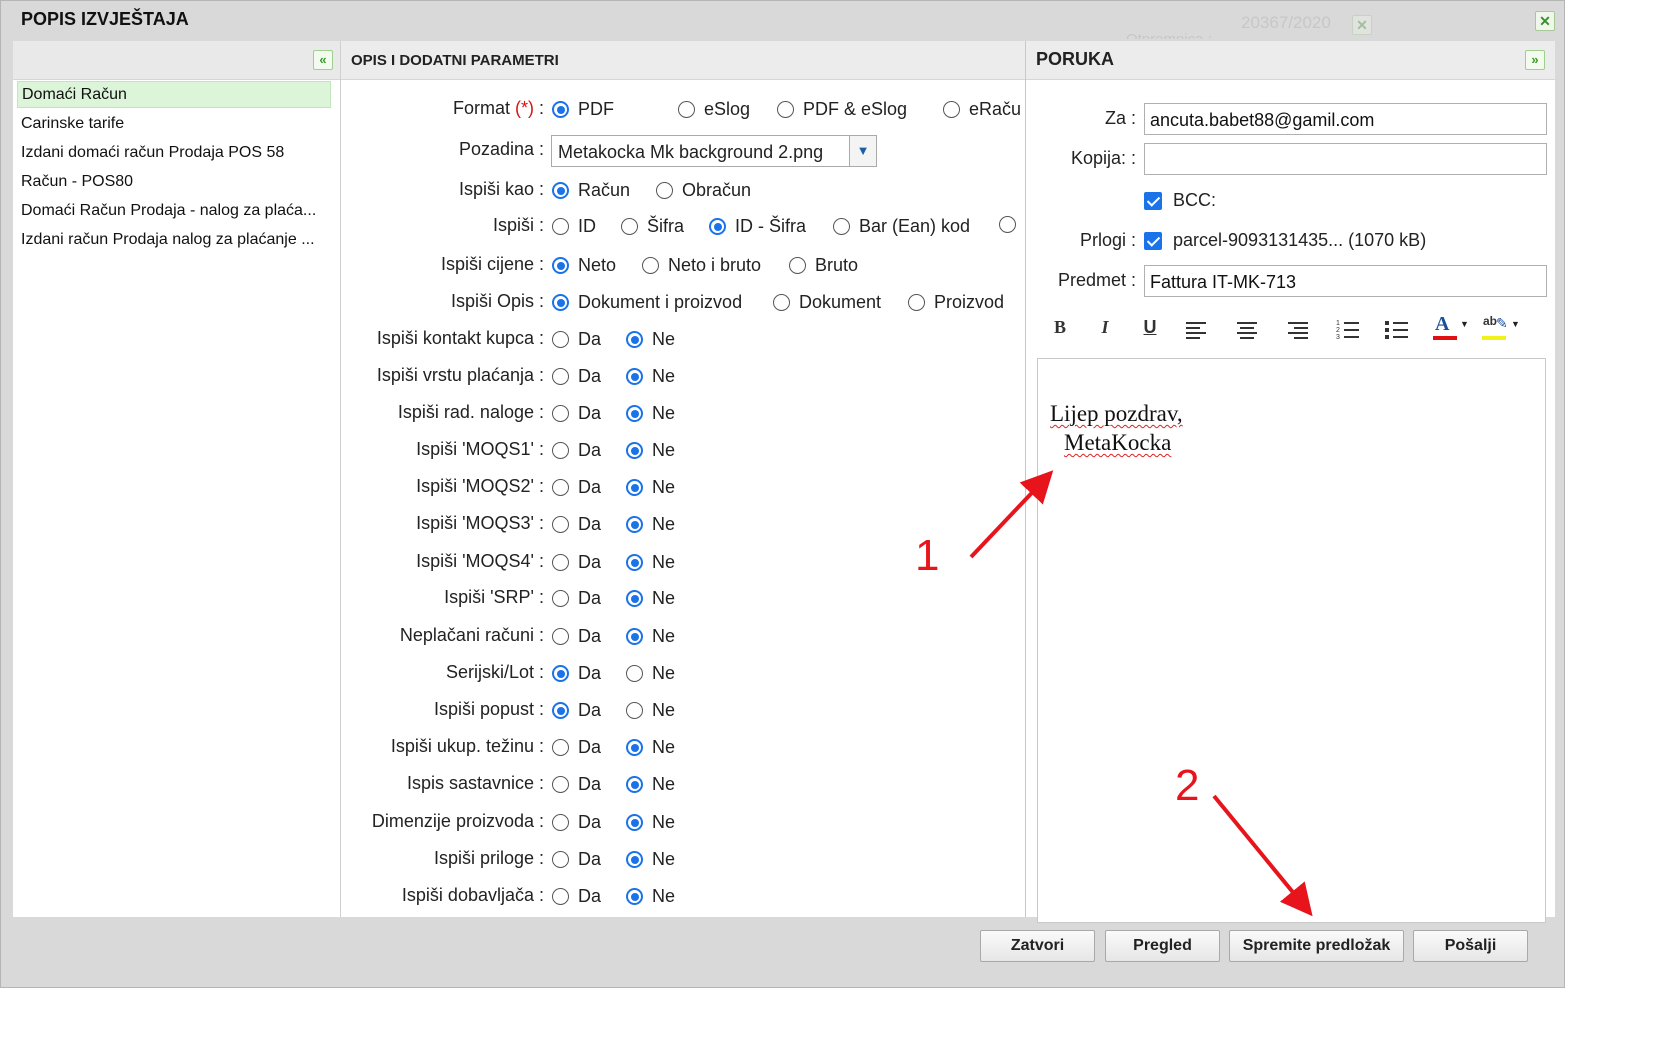 This screenshot has width=1674, height=1057. What do you see at coordinates (1345, 119) in the screenshot?
I see `to-field: ancuta.babet88@gamil.com` at bounding box center [1345, 119].